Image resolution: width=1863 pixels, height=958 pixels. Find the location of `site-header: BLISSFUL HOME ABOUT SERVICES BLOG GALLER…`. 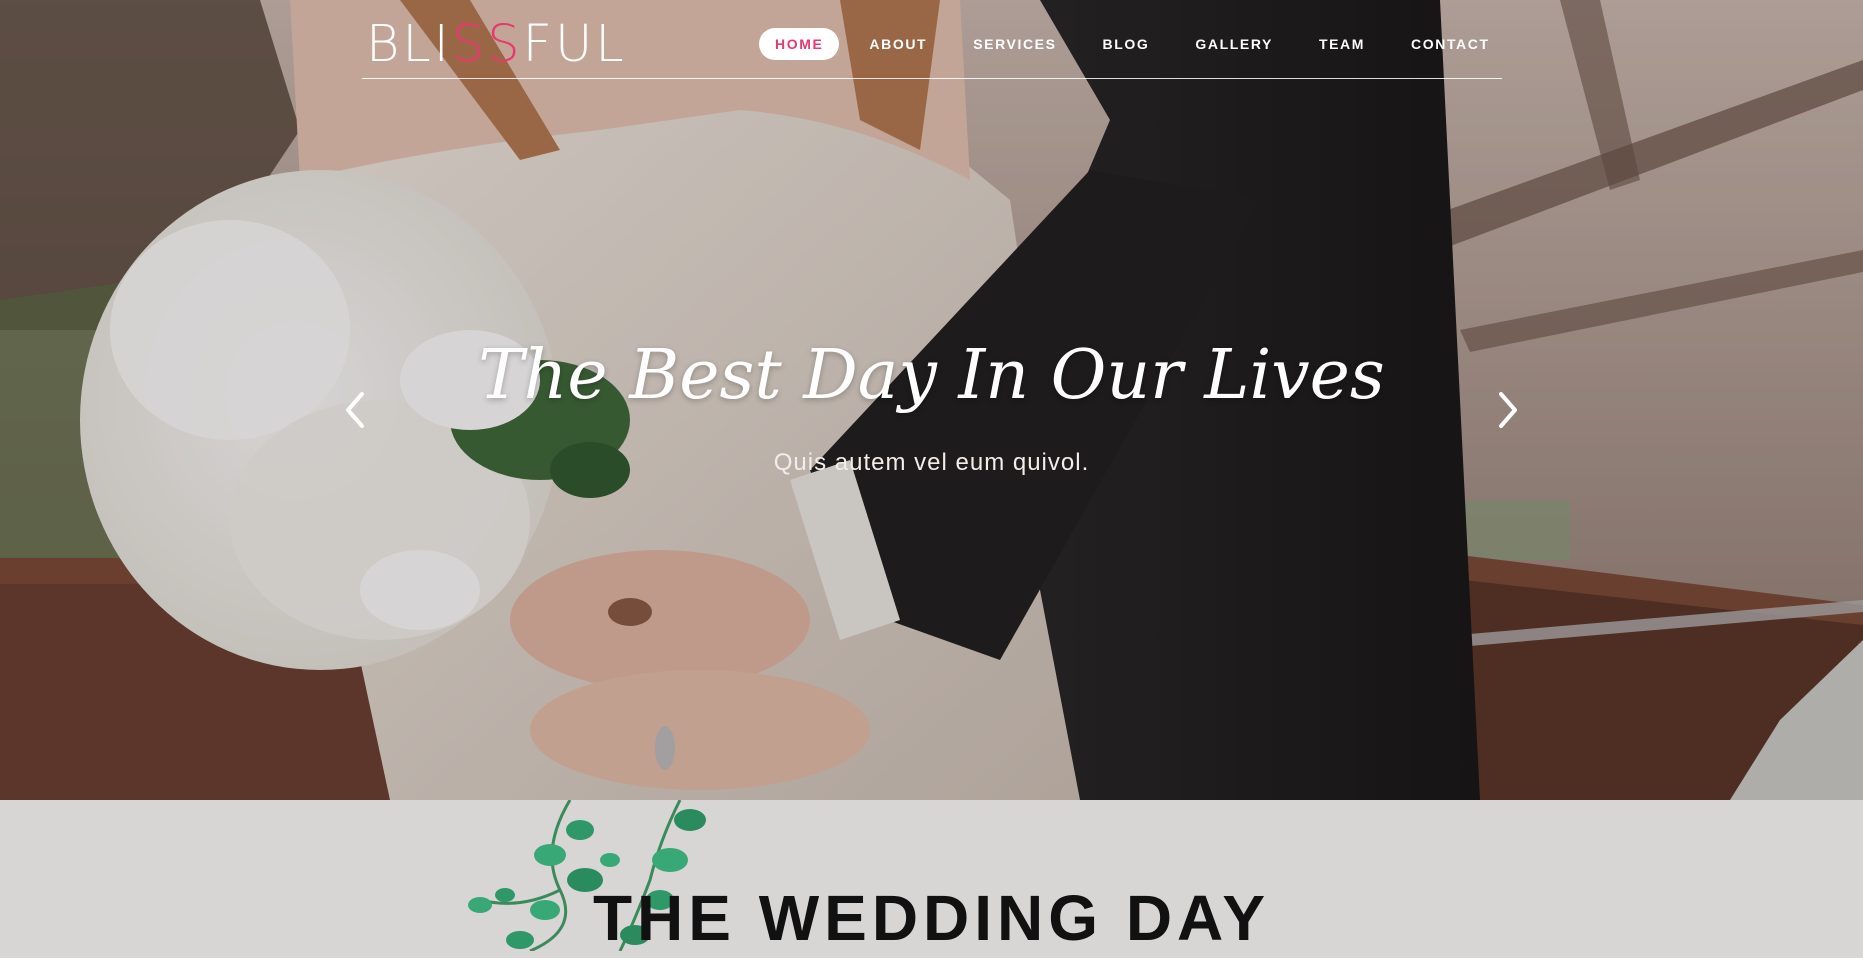

site-header: BLISSFUL HOME ABOUT SERVICES BLOG GALLER… is located at coordinates (932, 39).